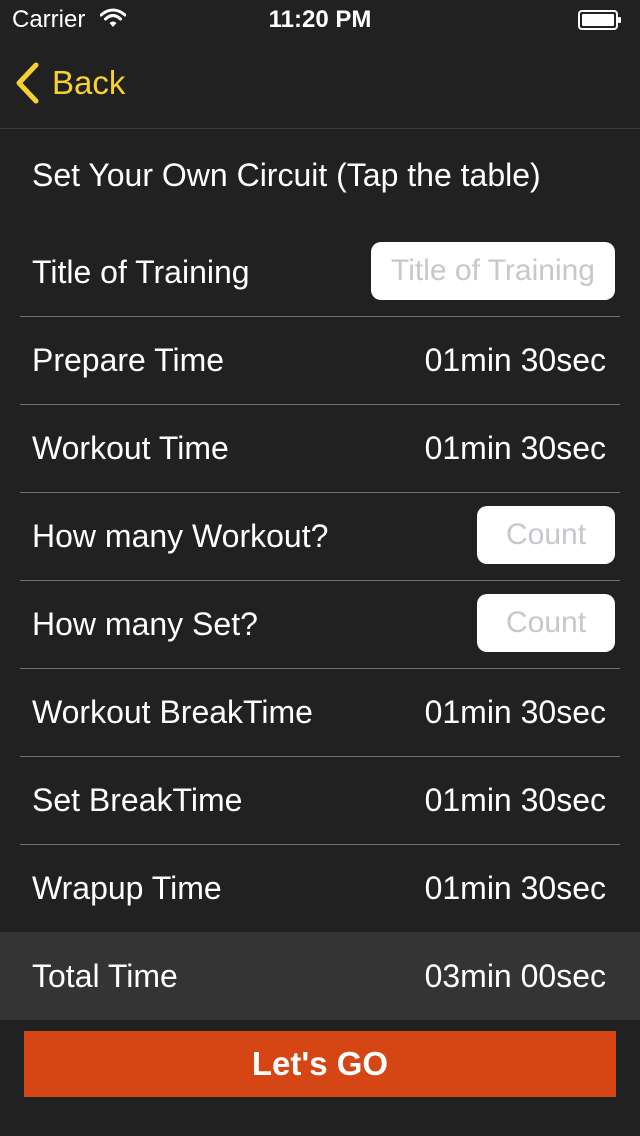  I want to click on row-workout-count: How many Workout?, so click(320, 536).